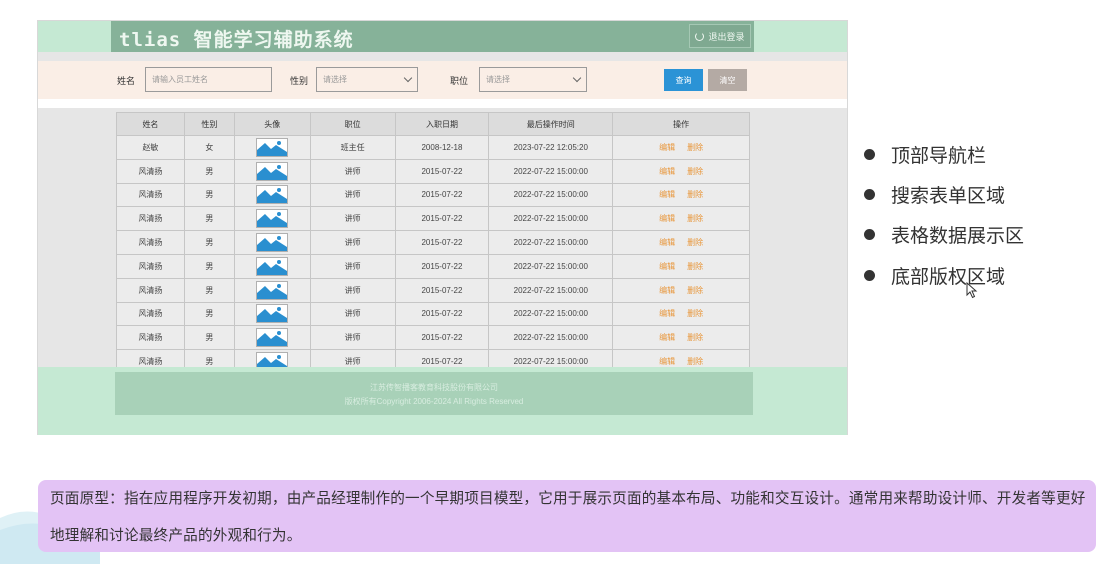 The image size is (1110, 568). Describe the element at coordinates (272, 124) in the screenshot. I see `column-header: 头像` at that location.